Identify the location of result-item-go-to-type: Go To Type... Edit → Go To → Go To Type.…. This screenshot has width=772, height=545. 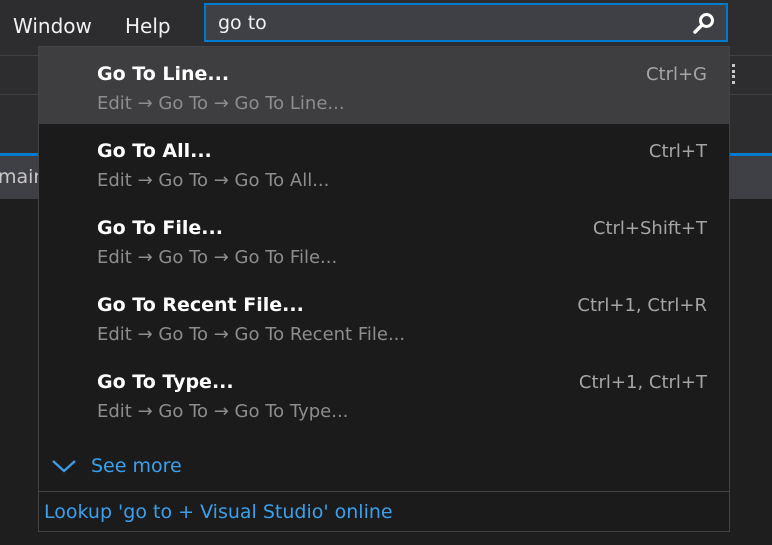
(384, 393).